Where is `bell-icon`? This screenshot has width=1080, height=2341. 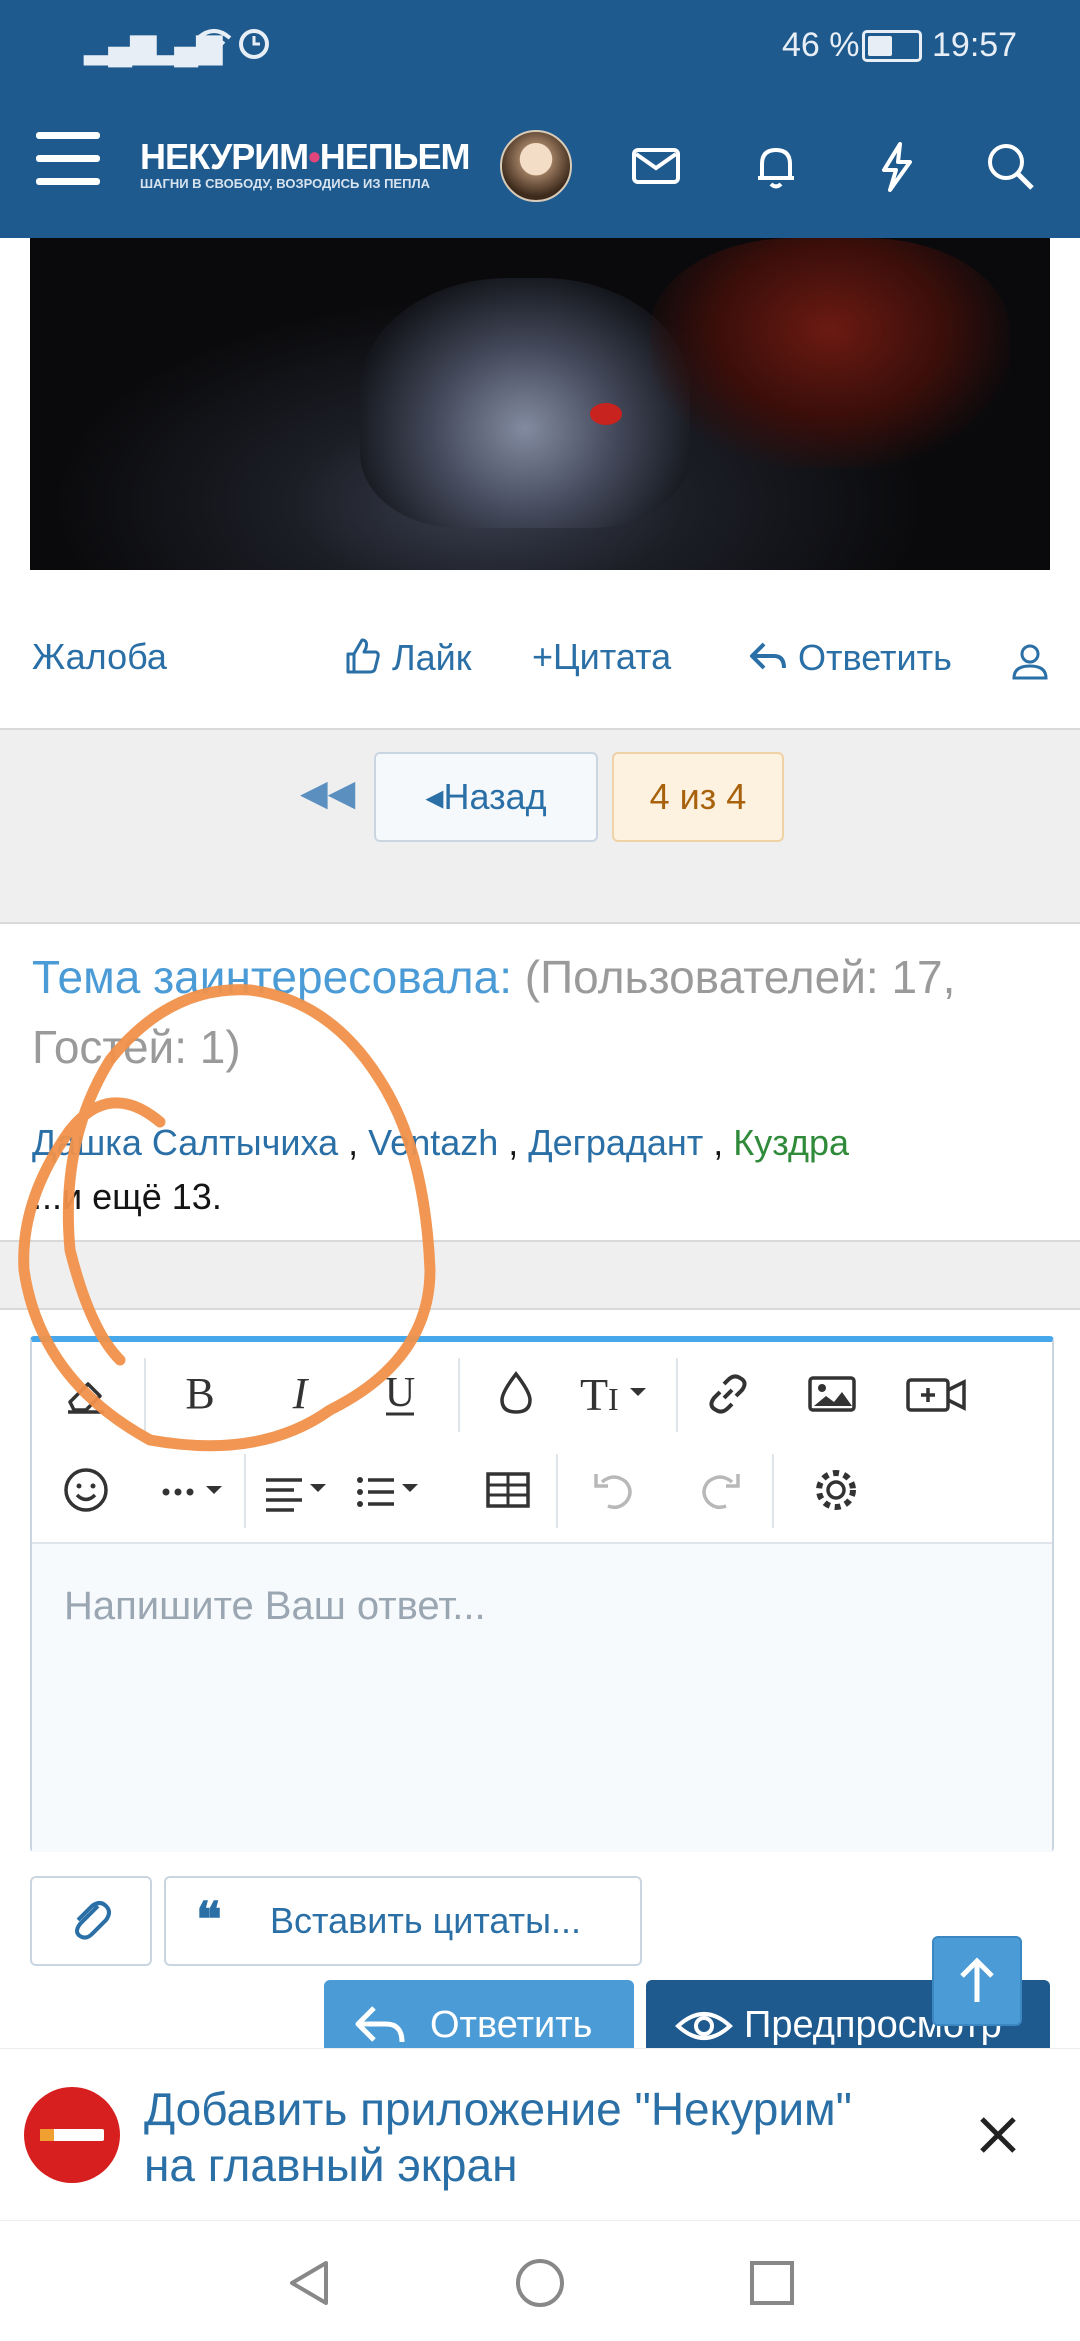
bell-icon is located at coordinates (776, 166).